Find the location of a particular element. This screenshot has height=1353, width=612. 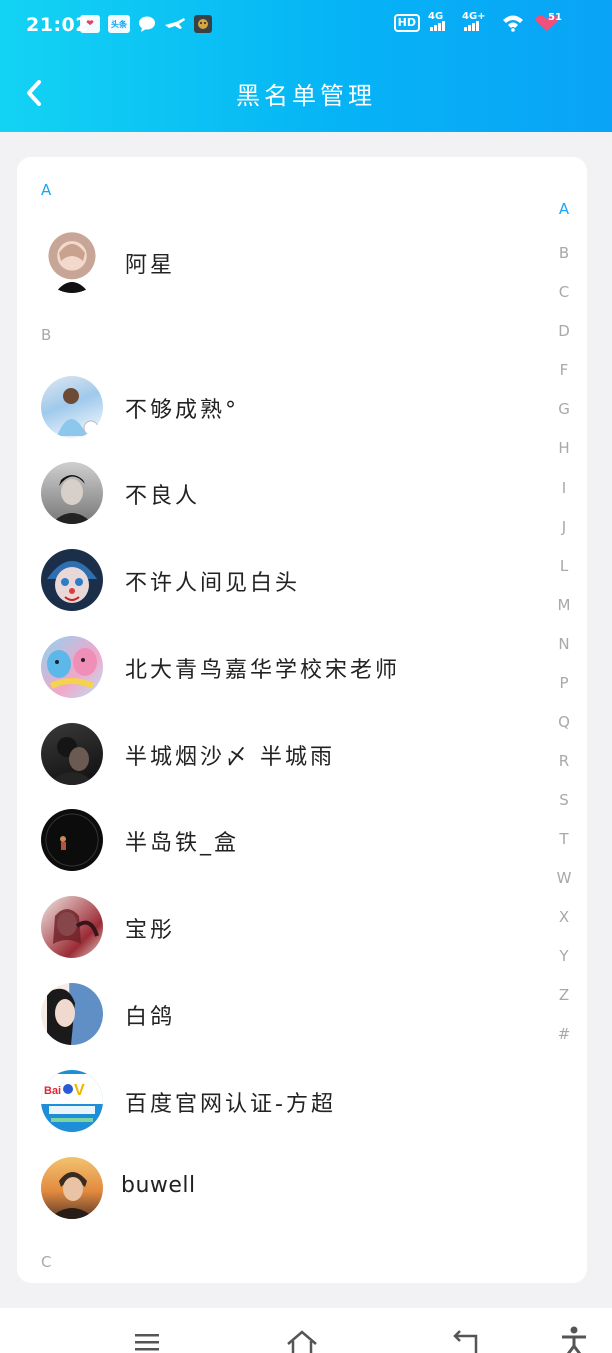

system-status: HD 4G 4G+ 51 is located at coordinates (477, 21).